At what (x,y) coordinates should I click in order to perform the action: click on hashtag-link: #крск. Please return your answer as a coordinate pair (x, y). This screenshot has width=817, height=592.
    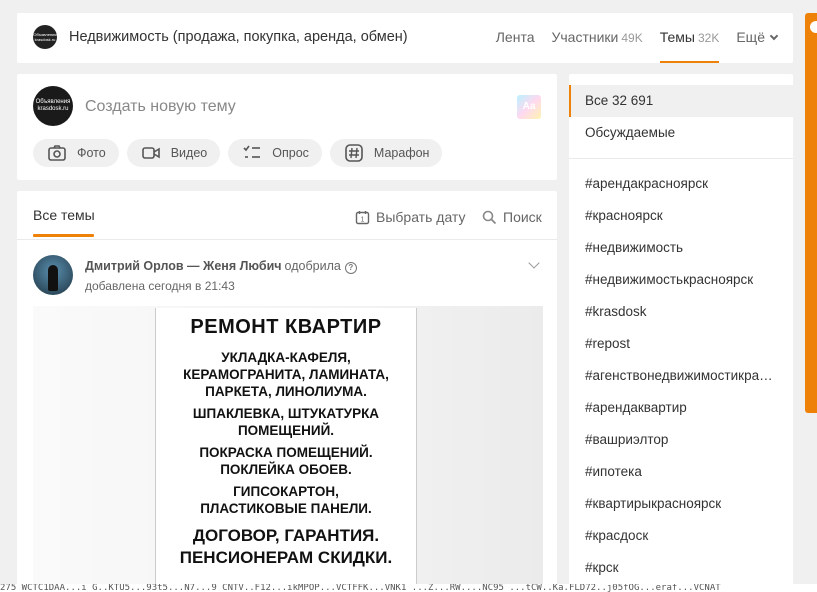
    Looking at the image, I should click on (681, 568).